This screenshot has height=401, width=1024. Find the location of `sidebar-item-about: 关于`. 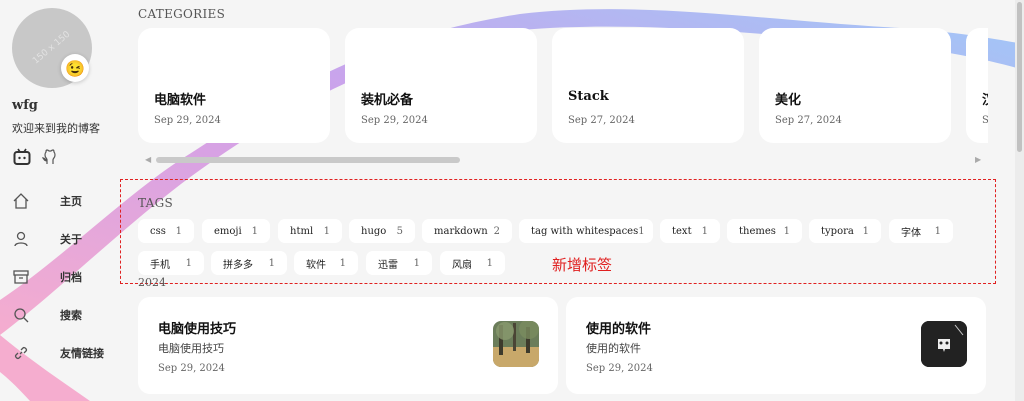

sidebar-item-about: 关于 is located at coordinates (60, 239).